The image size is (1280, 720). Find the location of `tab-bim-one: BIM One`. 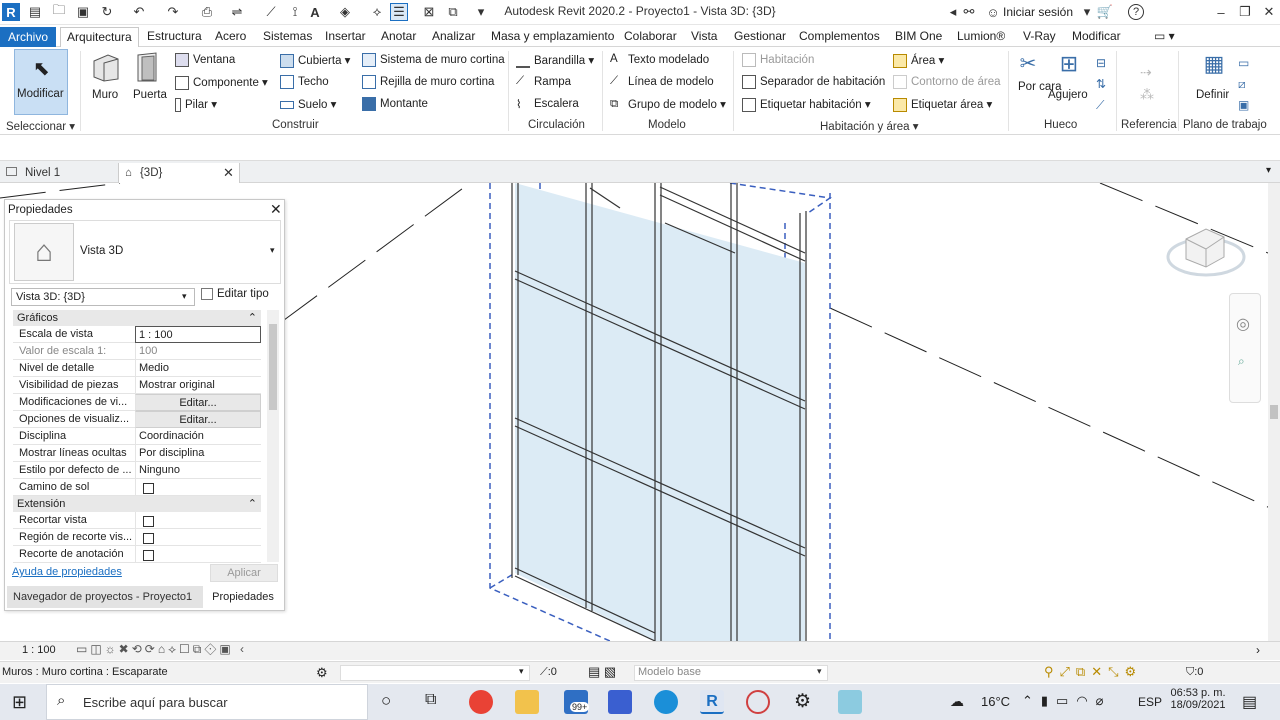

tab-bim-one: BIM One is located at coordinates (918, 37).